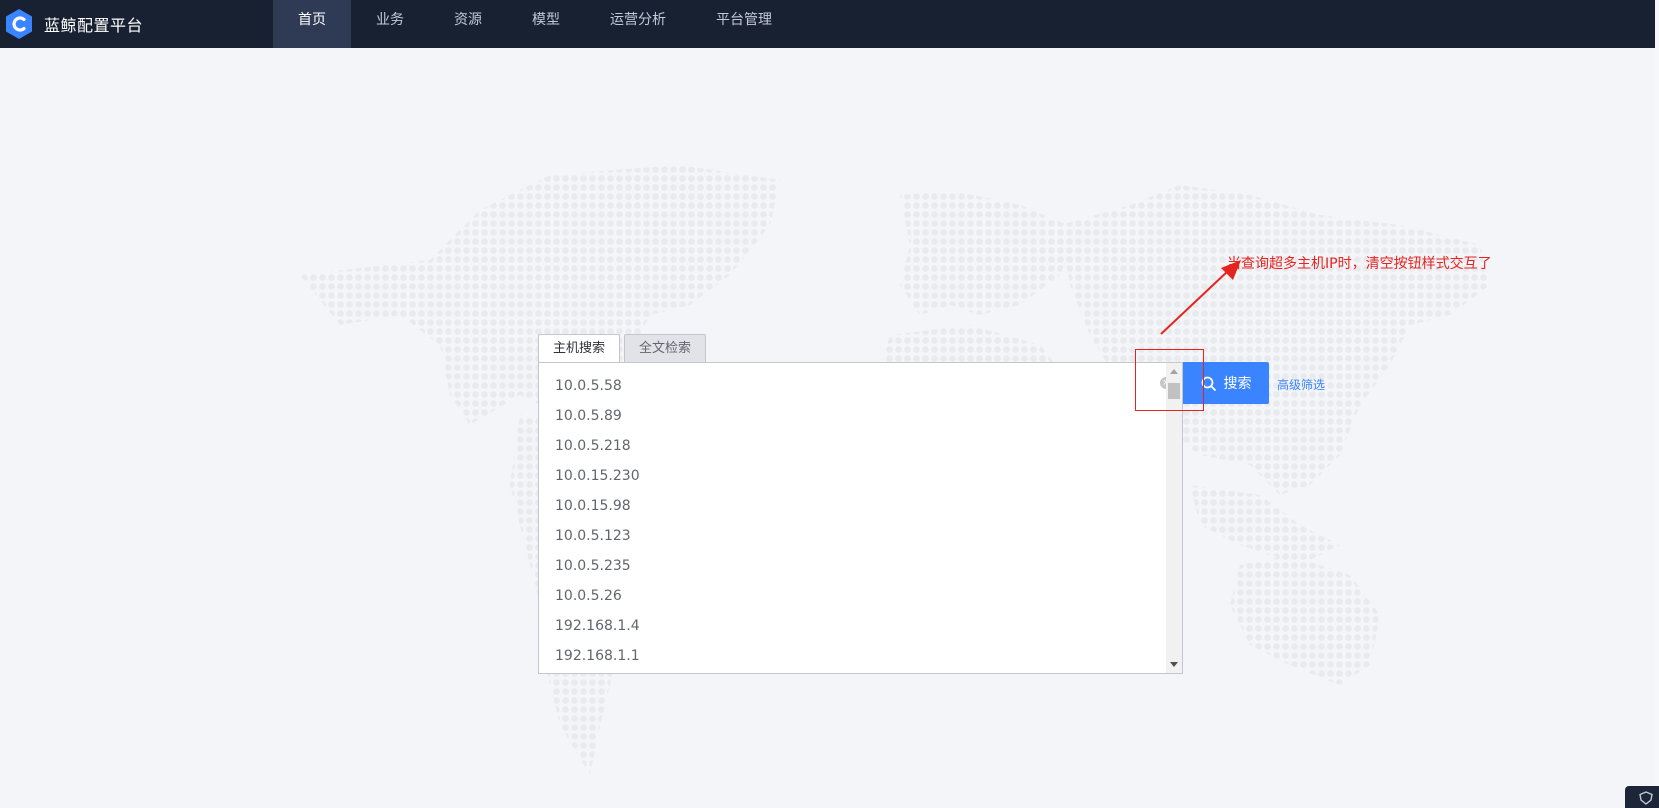  What do you see at coordinates (593, 566) in the screenshot?
I see `ip-line: 10.0.5.235` at bounding box center [593, 566].